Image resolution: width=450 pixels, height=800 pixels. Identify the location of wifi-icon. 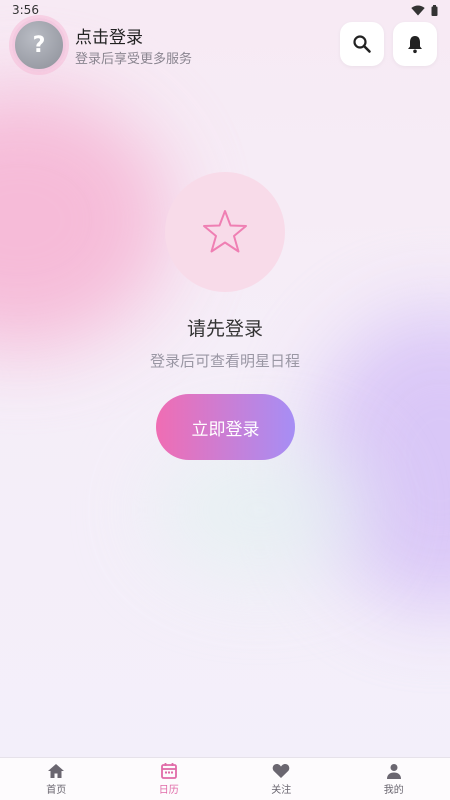
(418, 10).